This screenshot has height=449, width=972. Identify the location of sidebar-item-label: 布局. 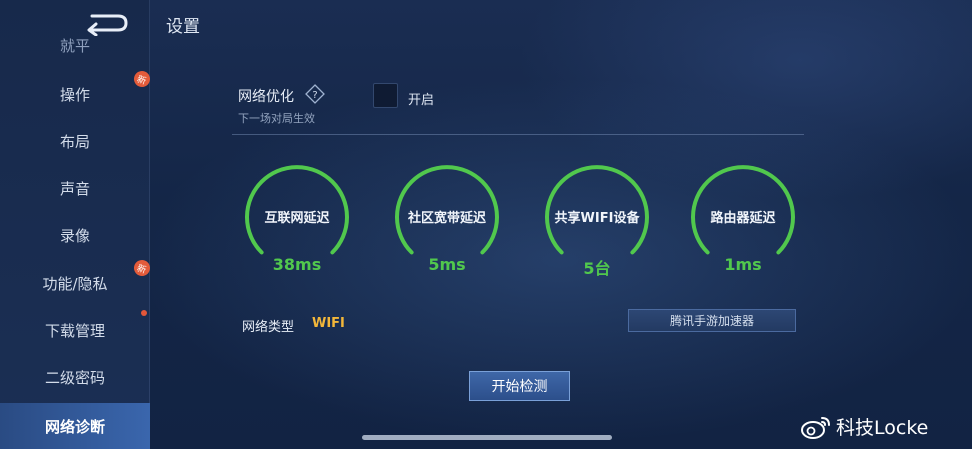
(74, 141).